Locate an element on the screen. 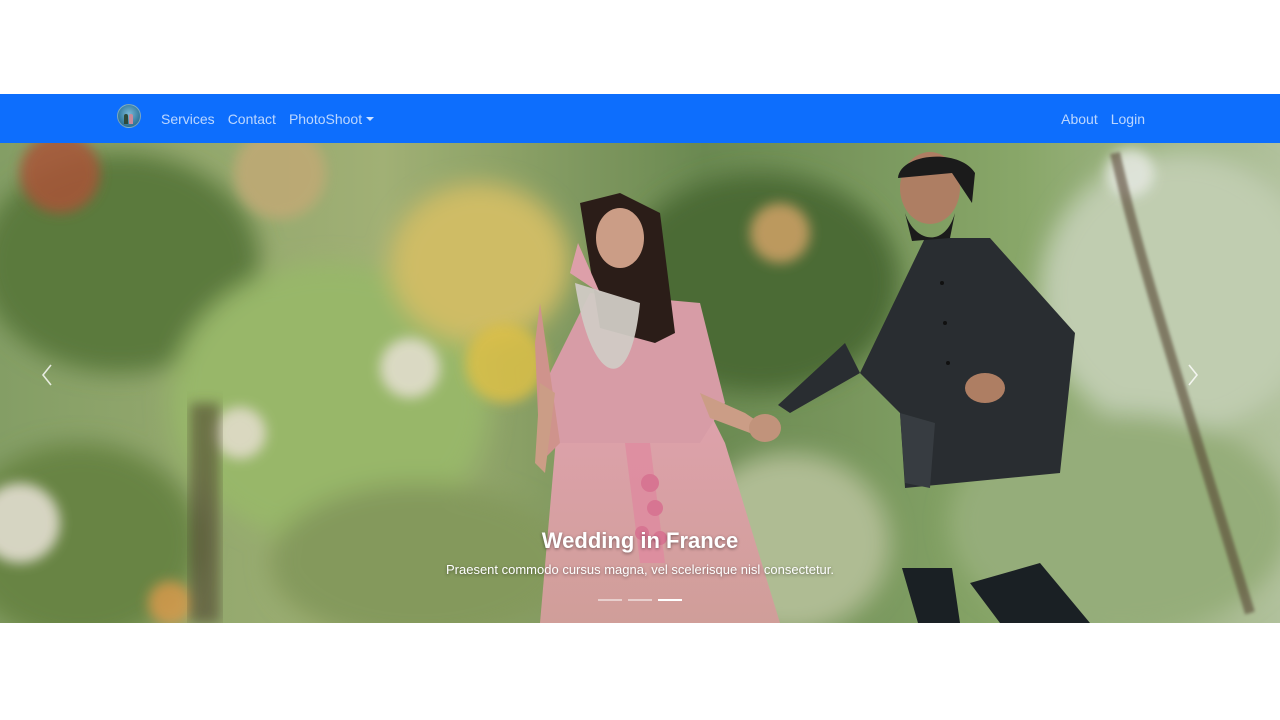  brand-logo-icon is located at coordinates (129, 116).